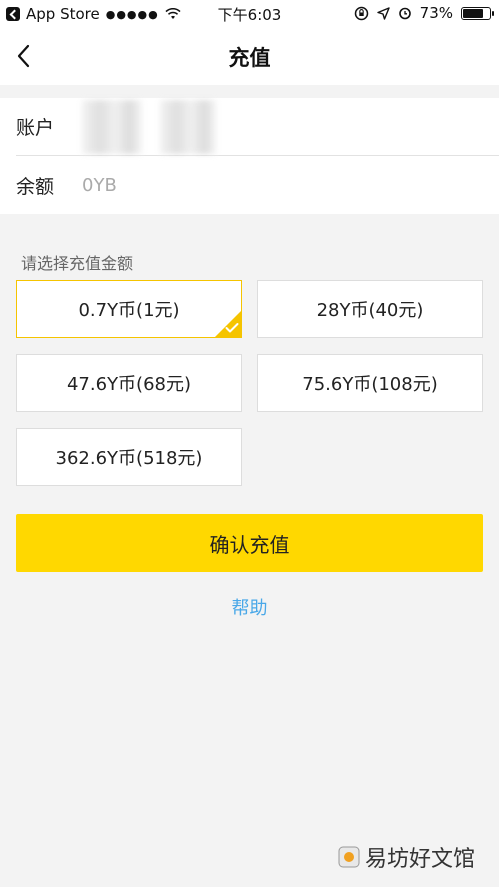  What do you see at coordinates (232, 328) in the screenshot?
I see `checkmark-icon` at bounding box center [232, 328].